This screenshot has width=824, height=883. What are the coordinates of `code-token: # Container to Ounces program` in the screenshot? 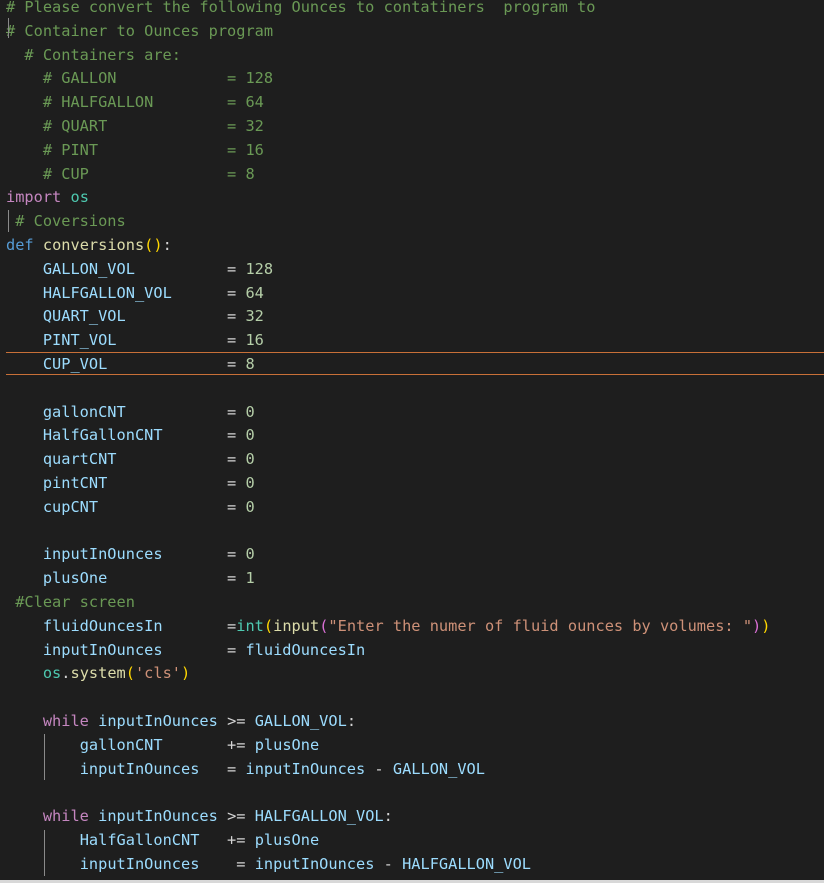 It's located at (140, 30).